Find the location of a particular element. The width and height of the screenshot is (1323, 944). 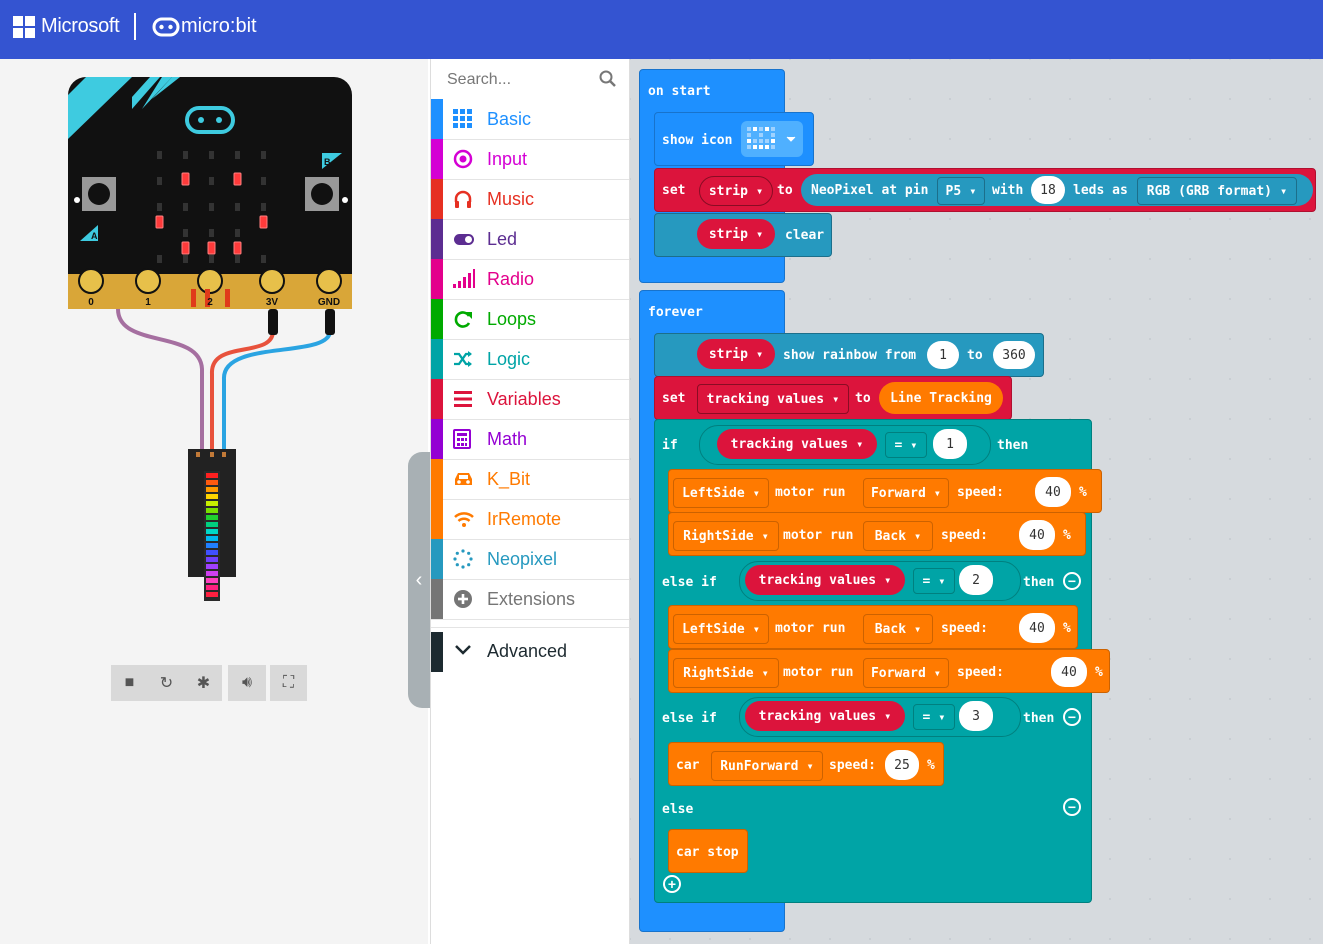

microbit-board: A B 0 1 2 3V GND is located at coordinates (210, 339).